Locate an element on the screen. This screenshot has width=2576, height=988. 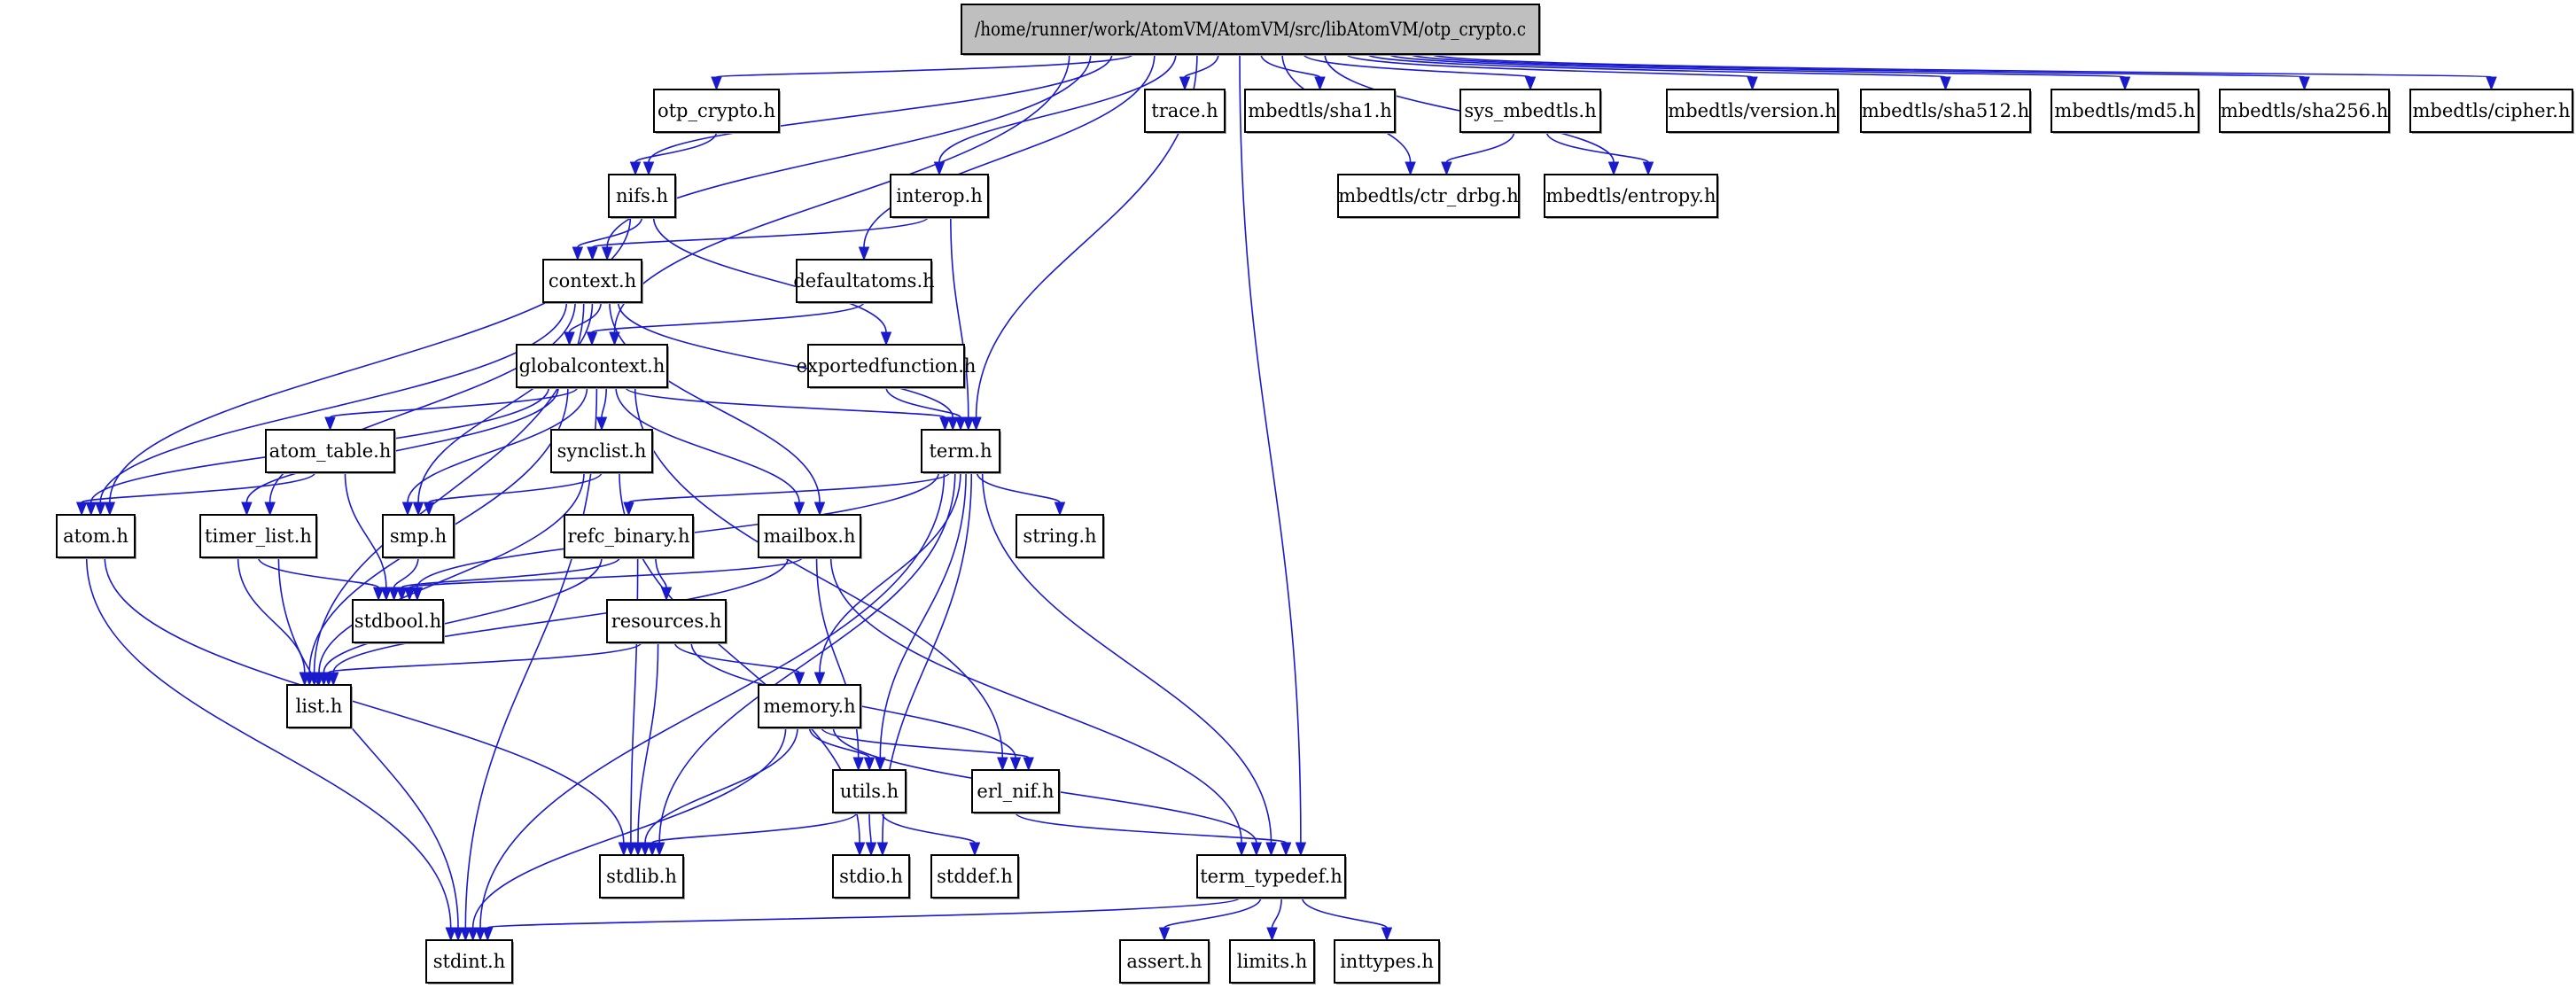
edge-refc-binary-h-to-resources-h is located at coordinates (664, 579).